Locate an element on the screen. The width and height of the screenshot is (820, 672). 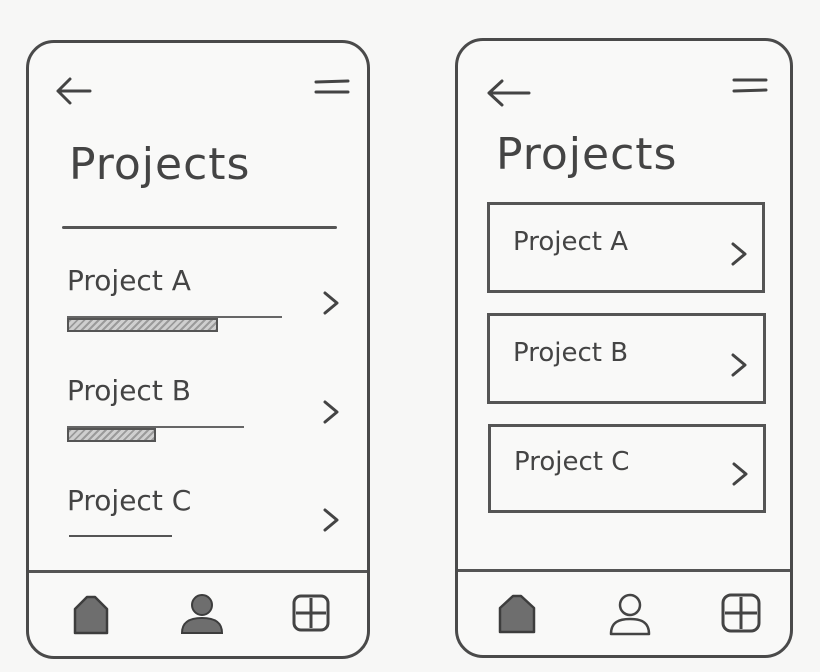
project-row: Project B is located at coordinates (198, 413).